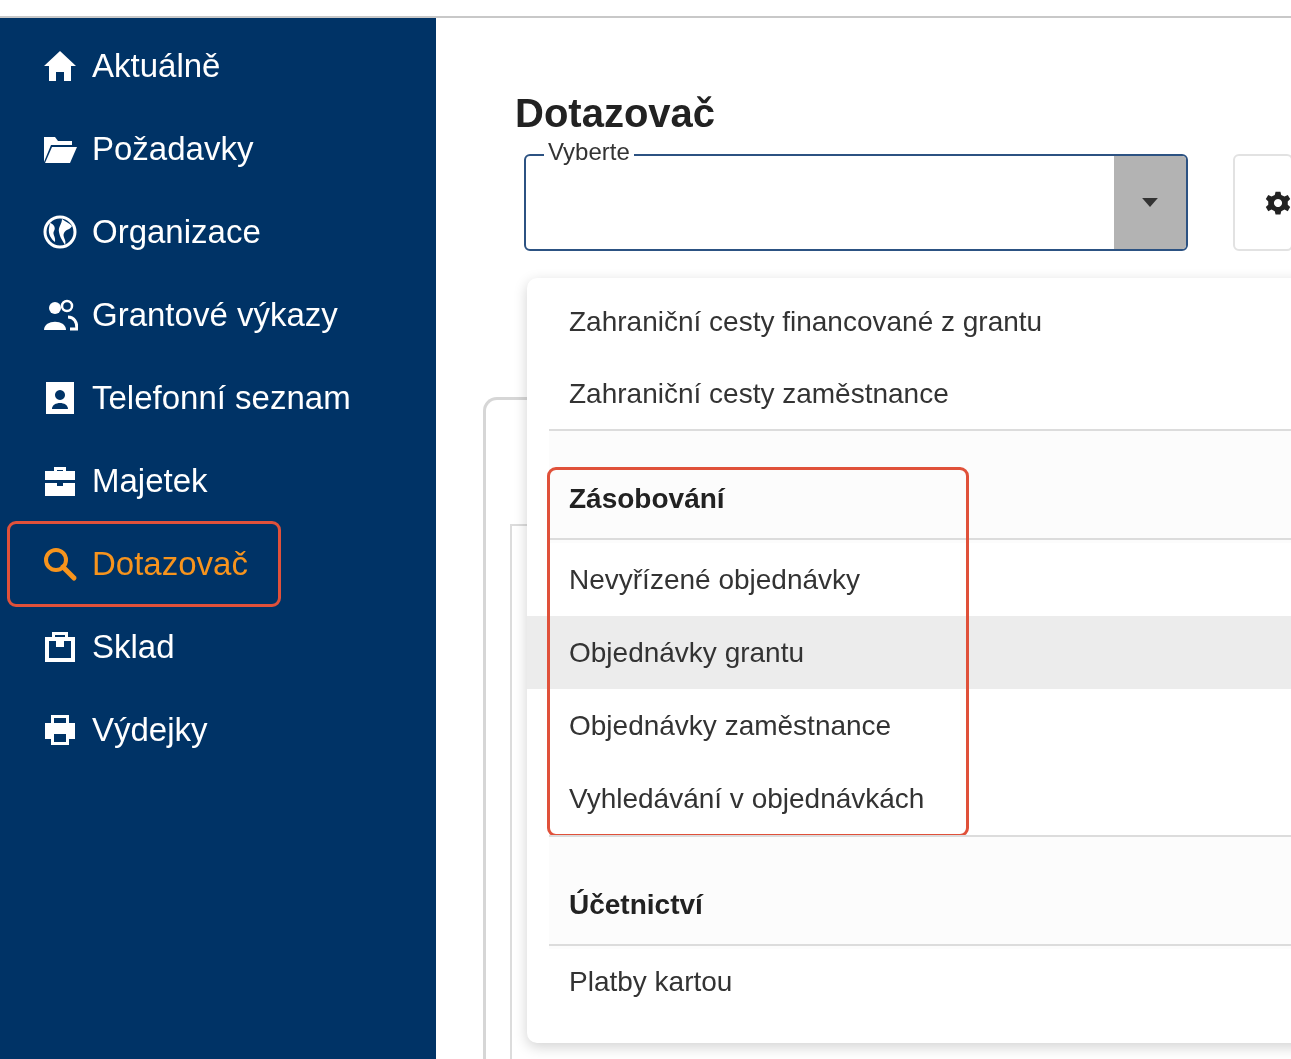 The image size is (1291, 1059). I want to click on menu-option: Zahraniční cesty financované z grantu, so click(909, 321).